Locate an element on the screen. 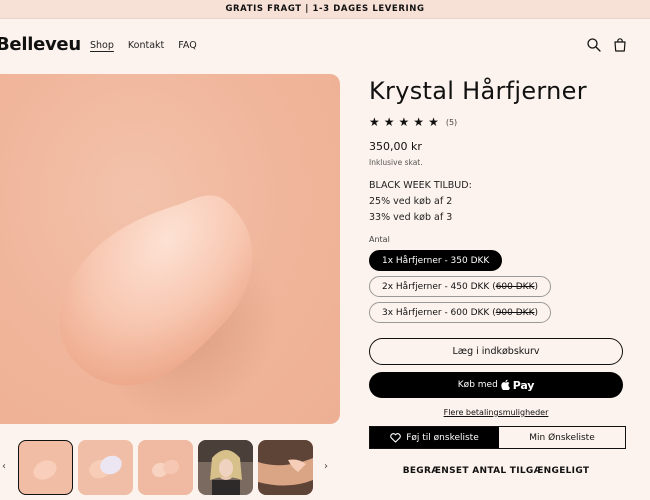 This screenshot has width=650, height=500. tax-note: Inklusive skat. is located at coordinates (396, 162).